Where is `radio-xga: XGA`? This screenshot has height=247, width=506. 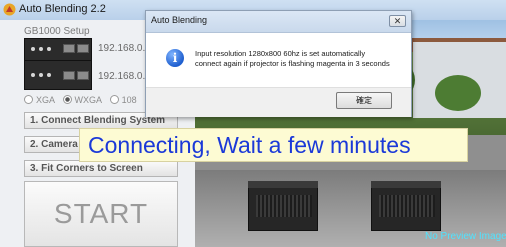
radio-xga: XGA is located at coordinates (39, 100).